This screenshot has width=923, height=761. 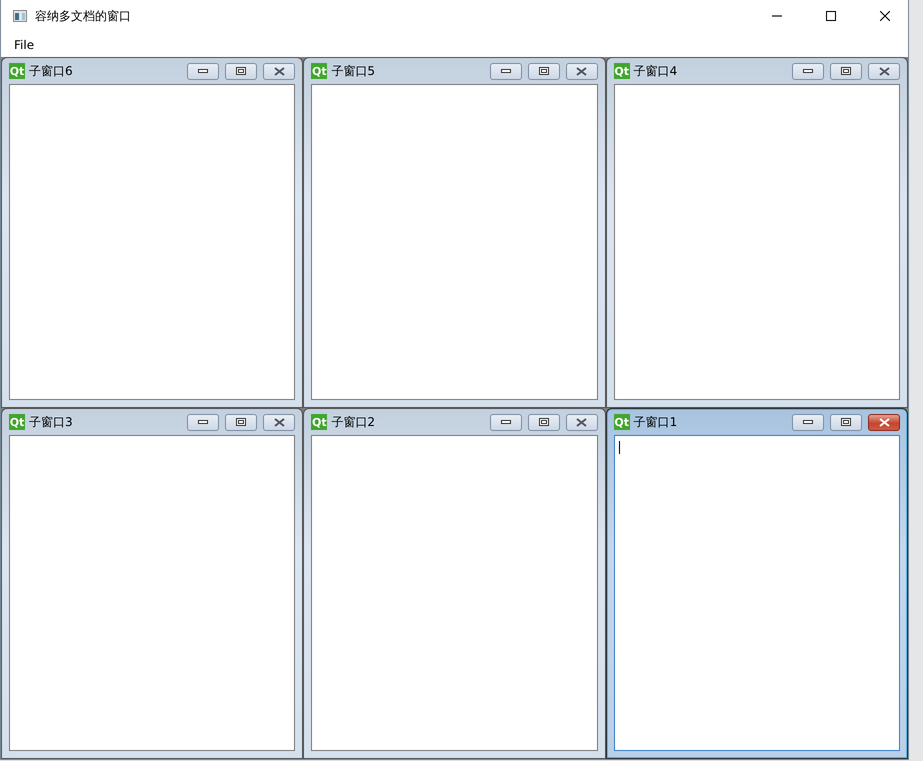 I want to click on text-cursor, so click(x=619, y=447).